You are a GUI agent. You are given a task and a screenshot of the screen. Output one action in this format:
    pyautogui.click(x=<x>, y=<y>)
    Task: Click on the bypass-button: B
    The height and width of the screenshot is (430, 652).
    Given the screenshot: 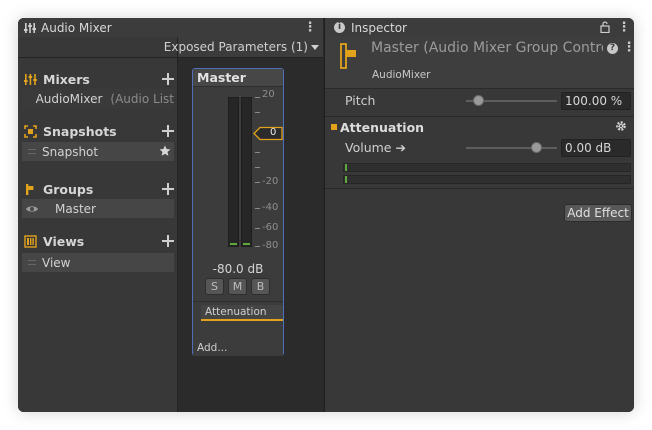 What is the action you would take?
    pyautogui.click(x=260, y=286)
    